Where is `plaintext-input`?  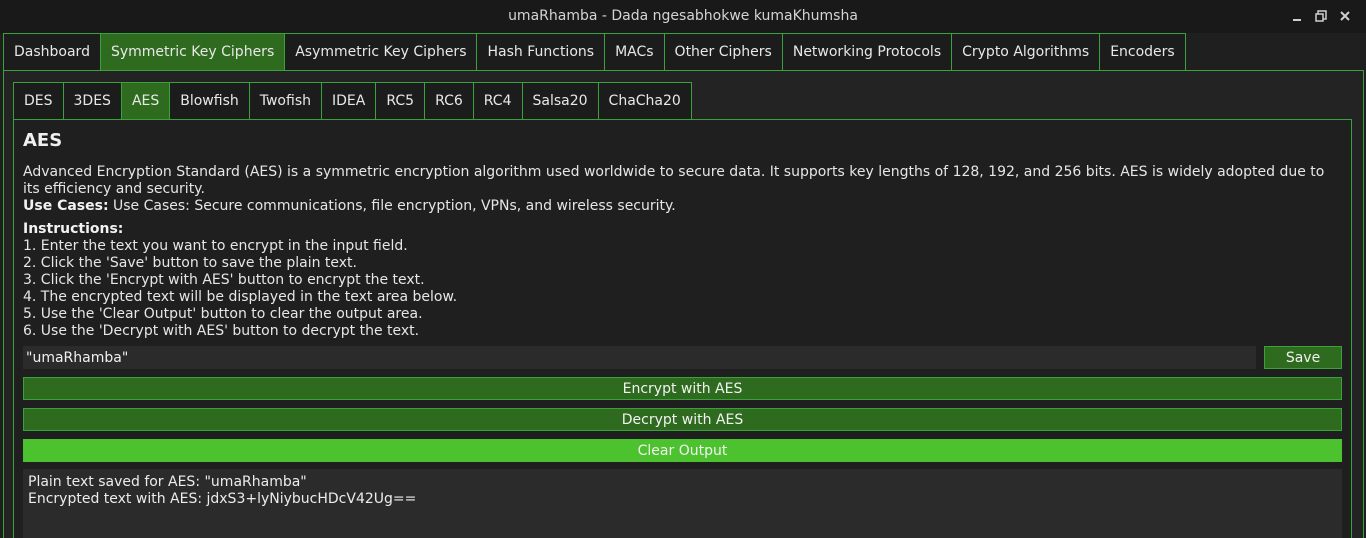
plaintext-input is located at coordinates (639, 357).